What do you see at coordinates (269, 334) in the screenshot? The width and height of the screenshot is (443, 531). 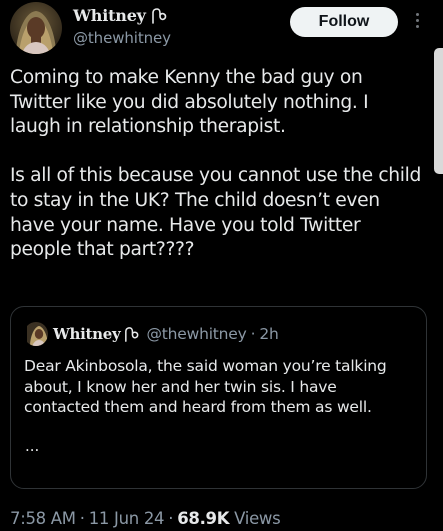 I see `quote-timestamp: 2h` at bounding box center [269, 334].